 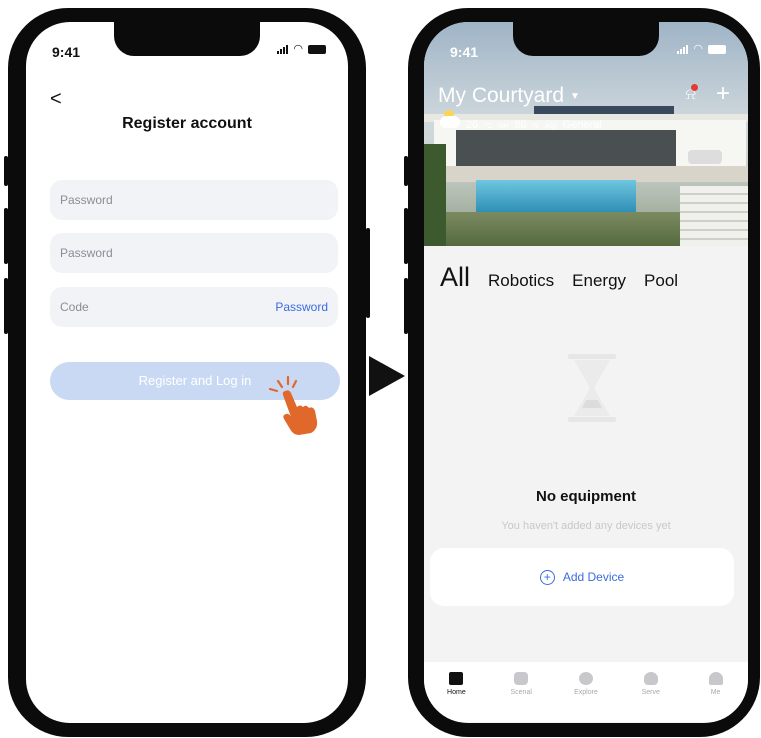 What do you see at coordinates (435, 195) in the screenshot?
I see `hero-trees` at bounding box center [435, 195].